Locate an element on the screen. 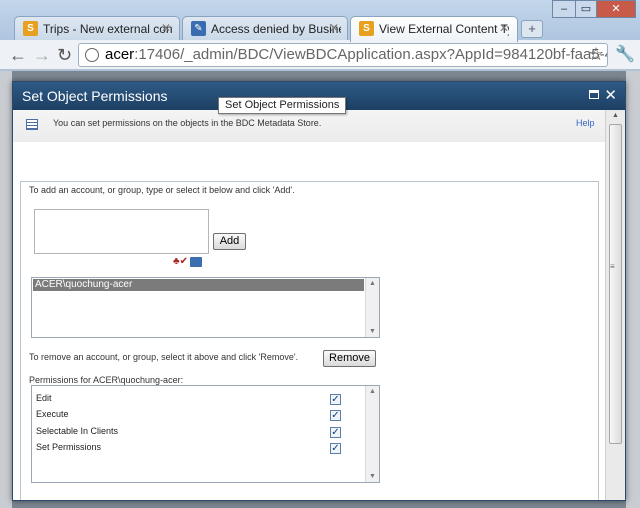 This screenshot has height=508, width=640. tab-label: Trips - New external cont is located at coordinates (108, 29).